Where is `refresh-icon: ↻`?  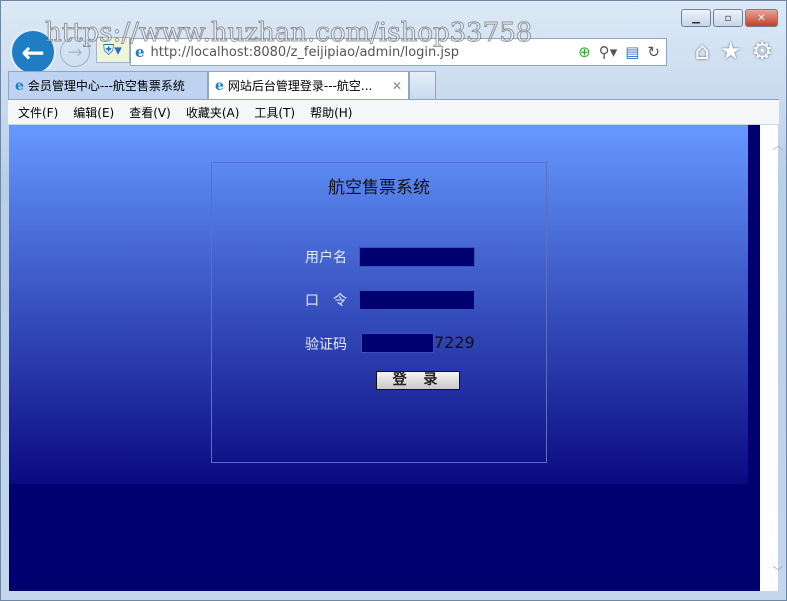
refresh-icon: ↻ is located at coordinates (653, 52).